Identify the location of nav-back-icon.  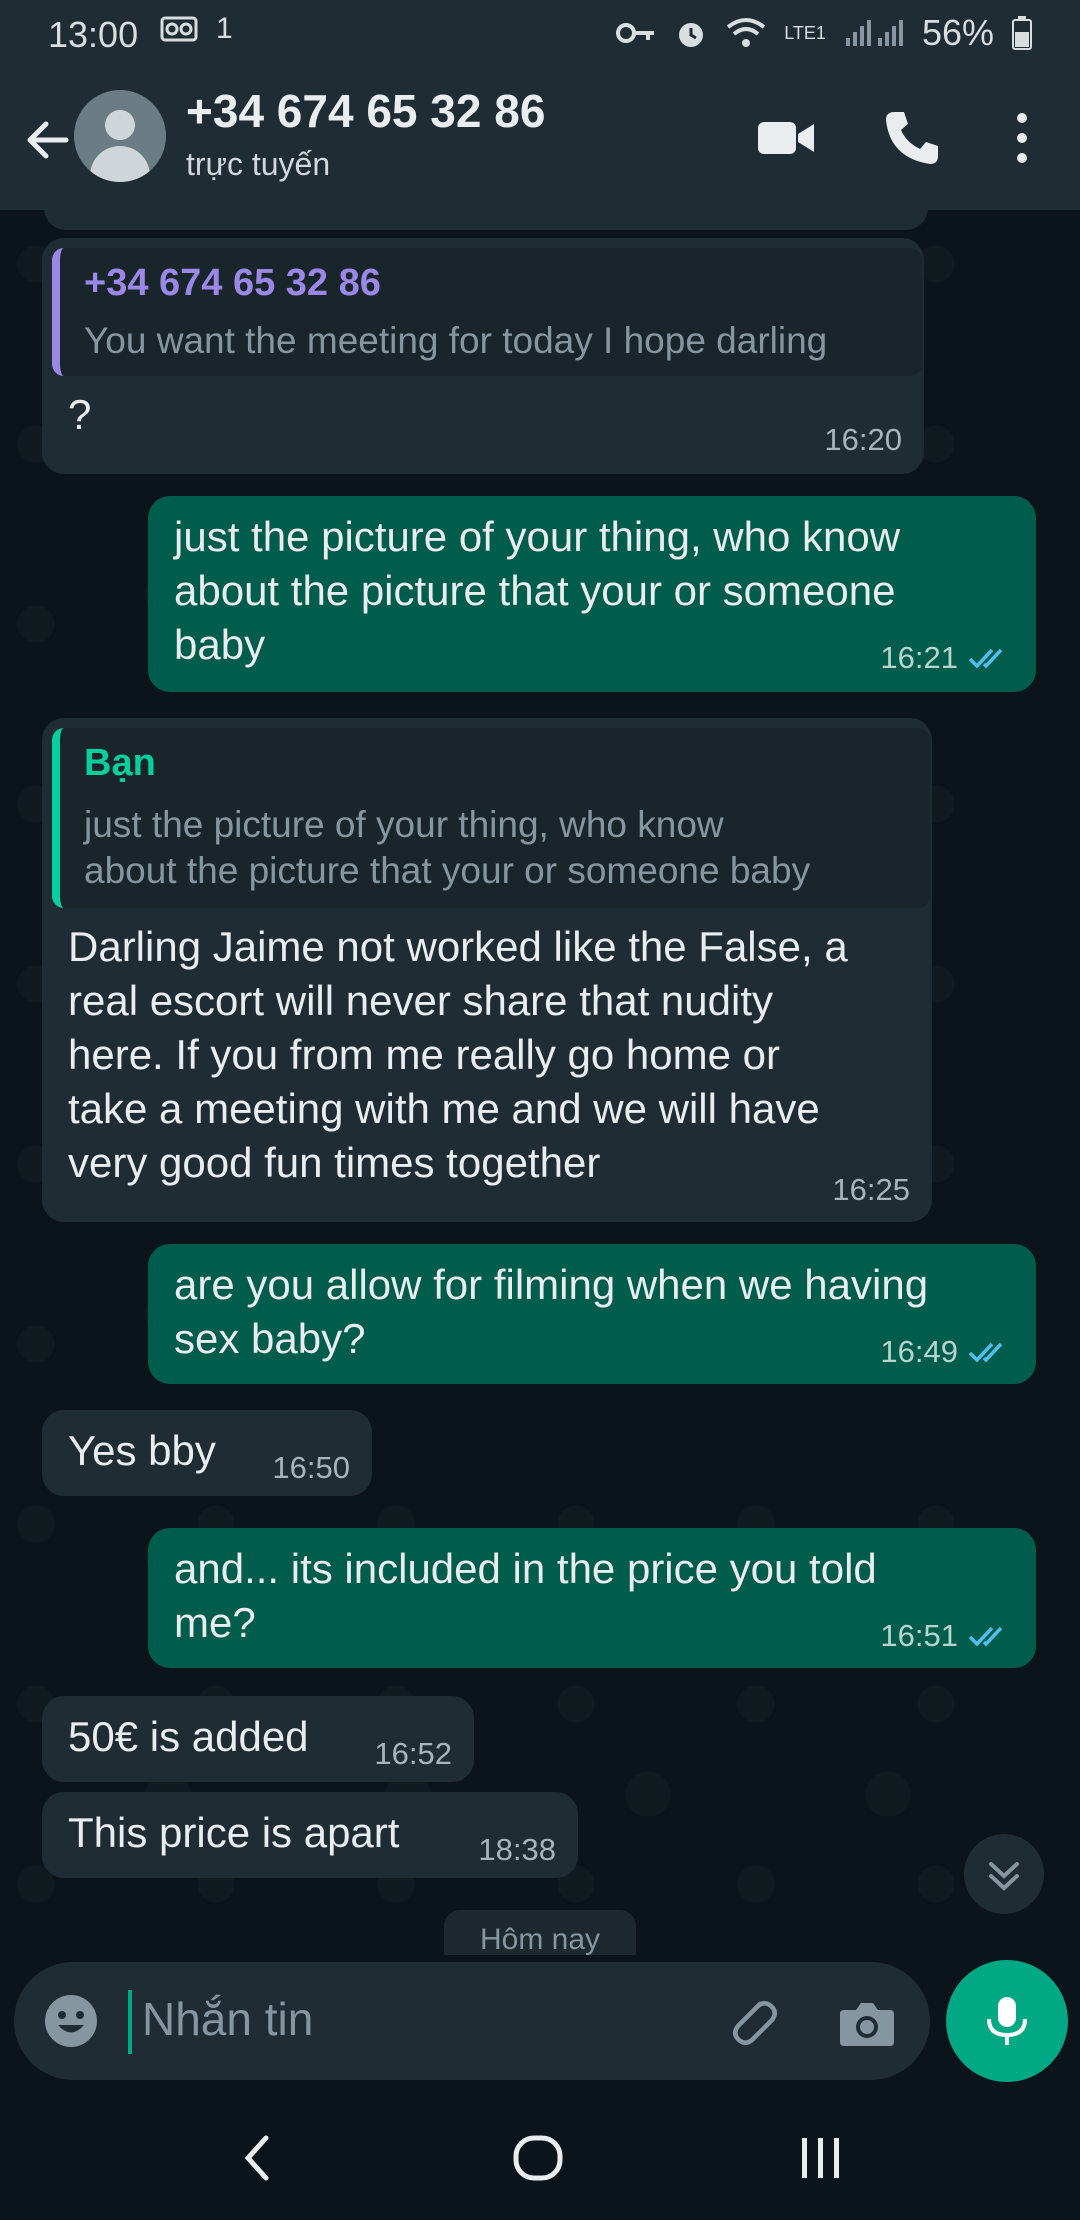
(258, 2158).